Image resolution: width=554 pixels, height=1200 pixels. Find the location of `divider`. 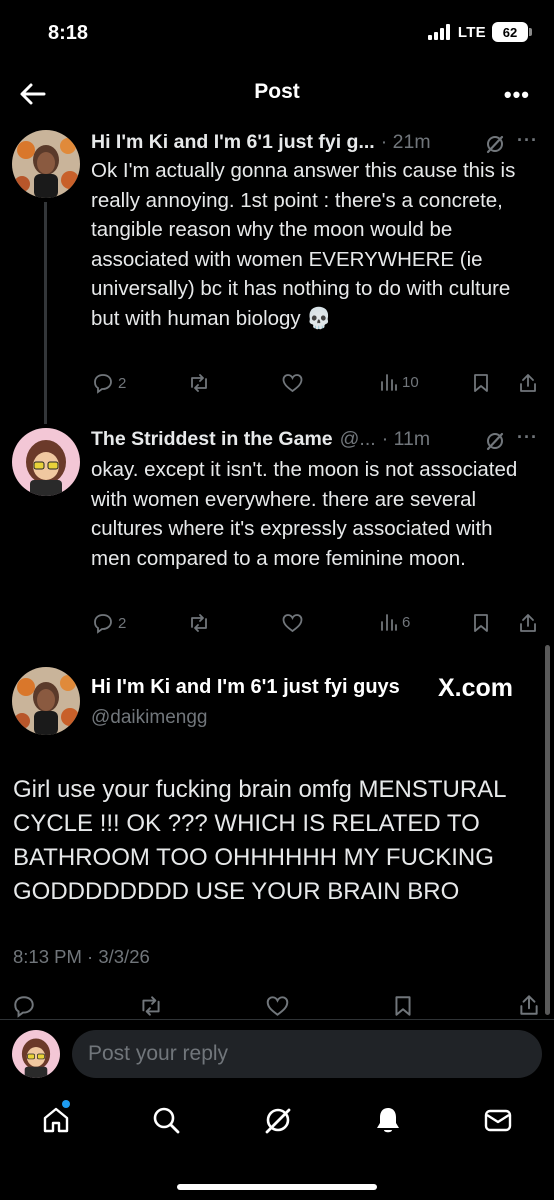

divider is located at coordinates (277, 1019).